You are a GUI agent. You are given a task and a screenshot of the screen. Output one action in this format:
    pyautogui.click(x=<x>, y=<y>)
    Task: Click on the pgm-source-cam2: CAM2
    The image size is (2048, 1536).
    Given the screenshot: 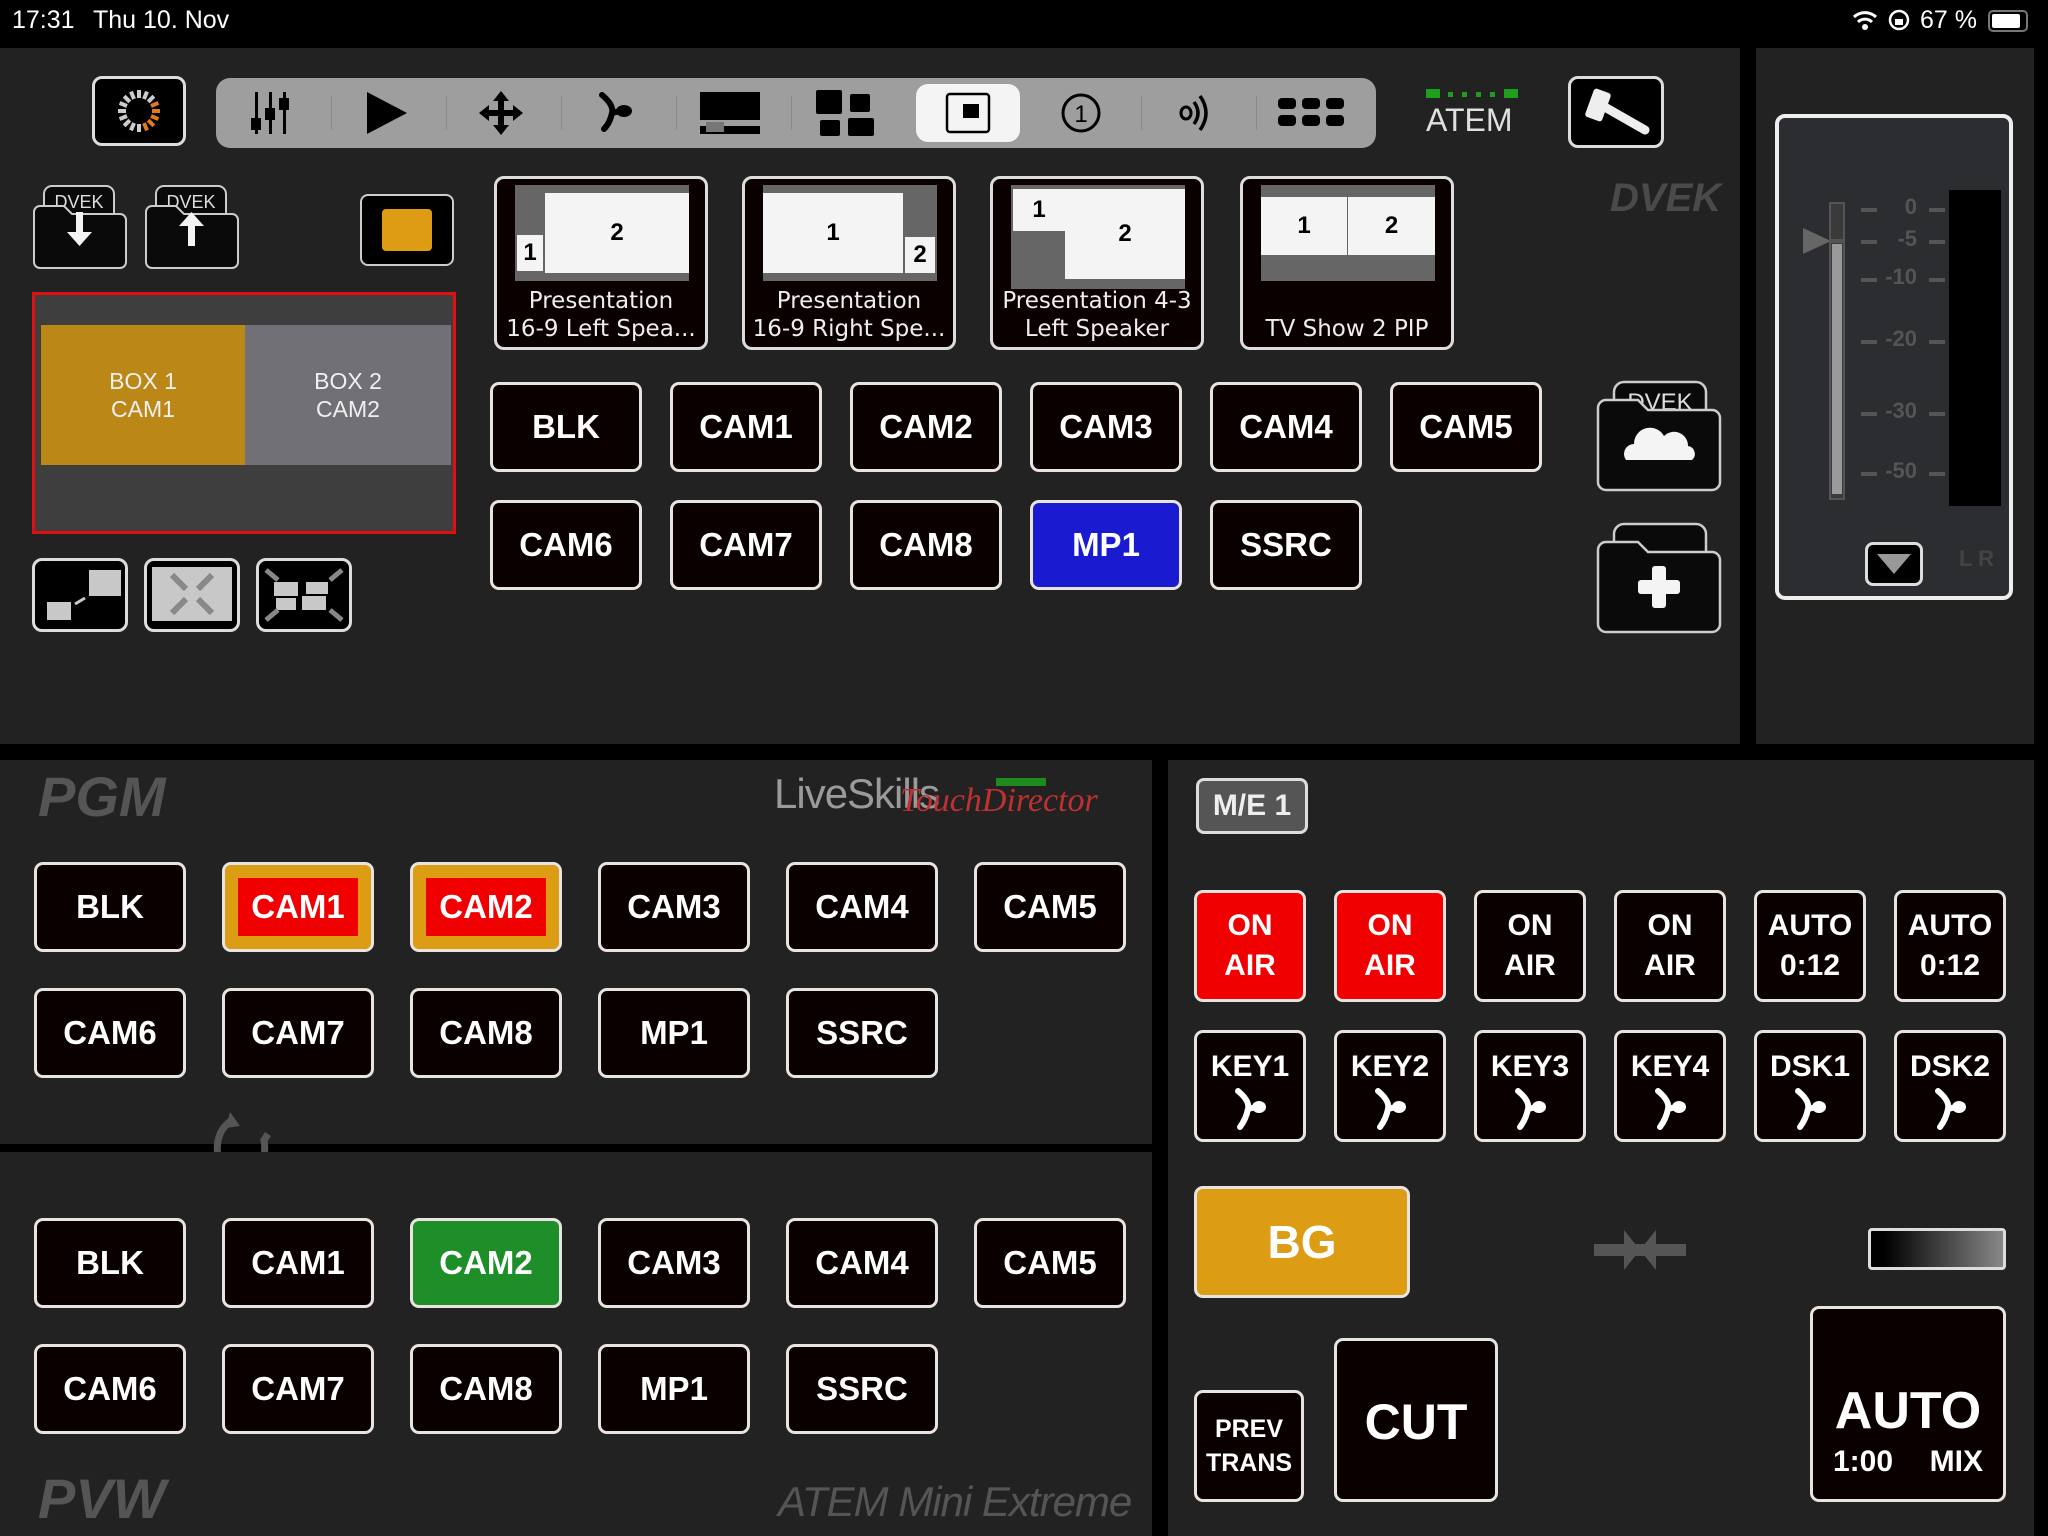 What is the action you would take?
    pyautogui.click(x=486, y=907)
    